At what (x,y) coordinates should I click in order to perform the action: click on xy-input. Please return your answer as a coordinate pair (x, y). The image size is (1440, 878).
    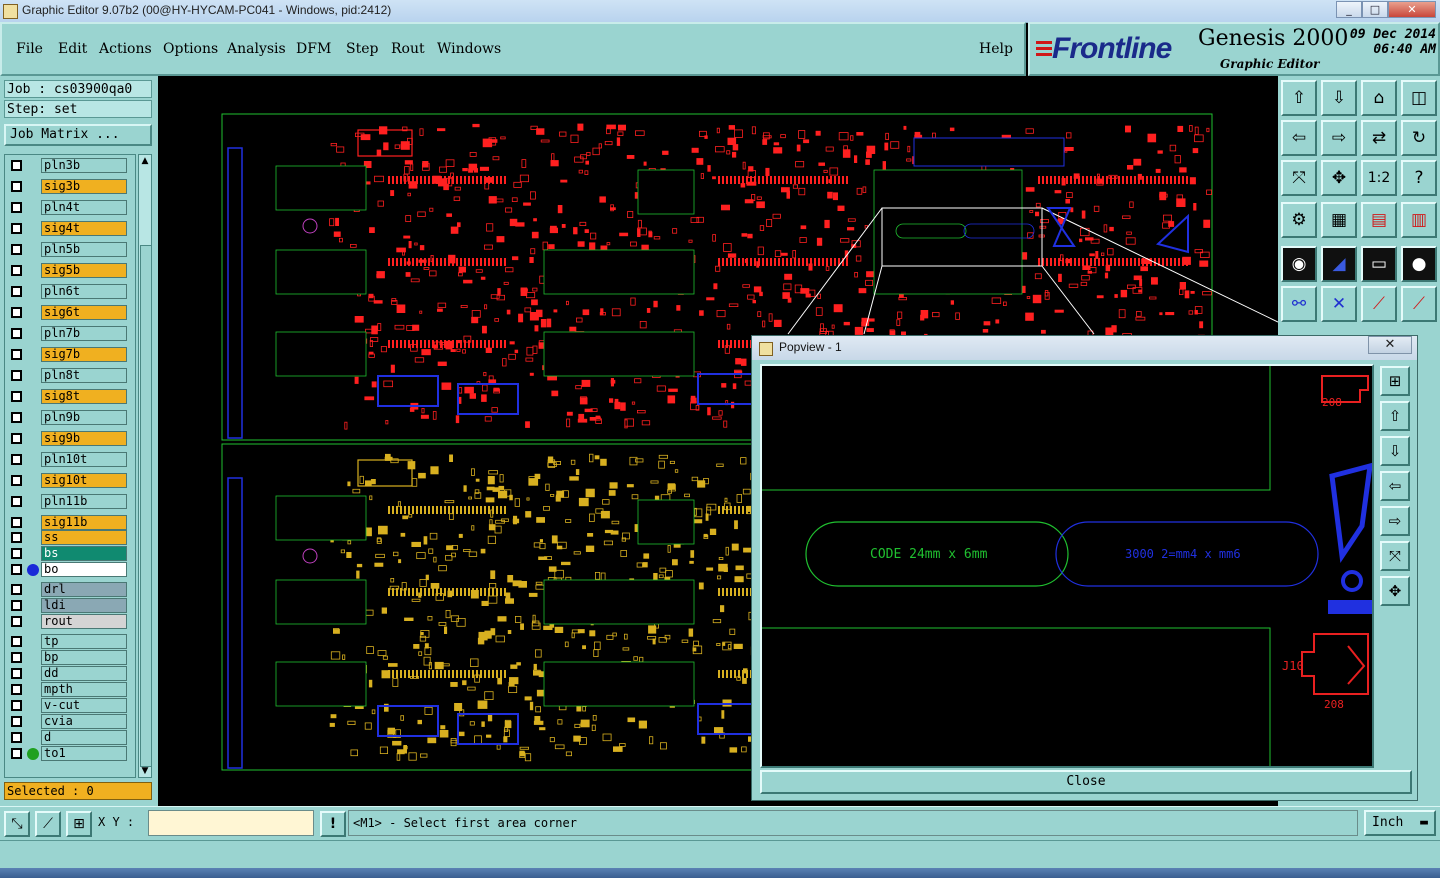
    Looking at the image, I should click on (231, 823).